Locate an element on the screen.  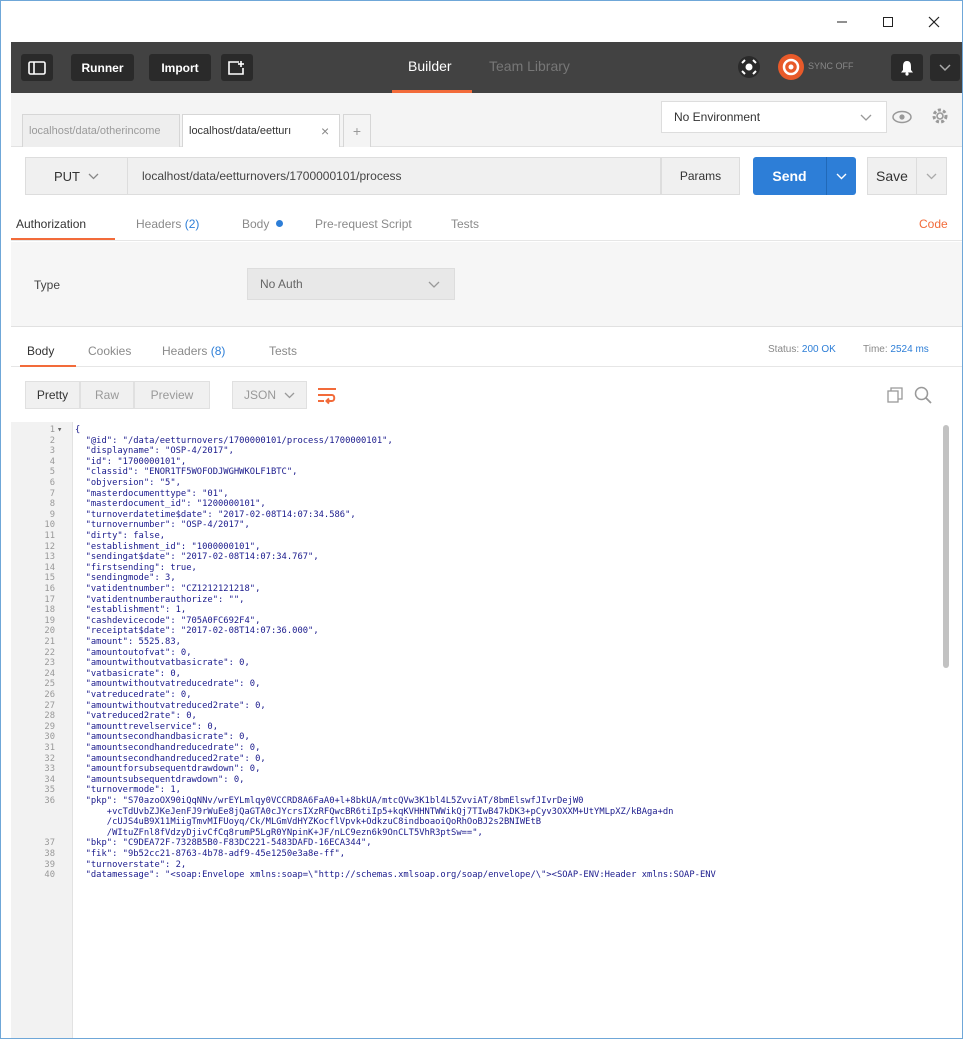
code-text: "turnovernumber": "OSP-4/2017", is located at coordinates (162, 525).